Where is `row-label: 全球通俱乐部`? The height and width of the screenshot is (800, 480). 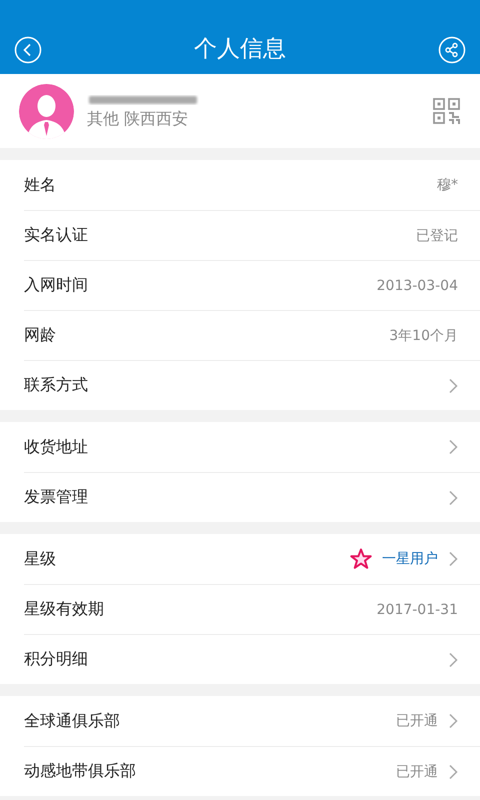
row-label: 全球通俱乐部 is located at coordinates (72, 721).